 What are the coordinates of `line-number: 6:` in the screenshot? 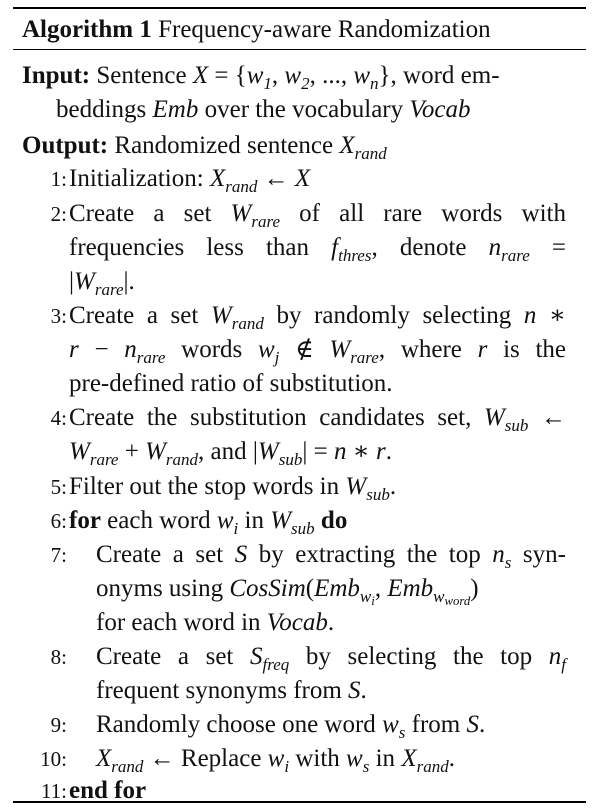 It's located at (58, 521).